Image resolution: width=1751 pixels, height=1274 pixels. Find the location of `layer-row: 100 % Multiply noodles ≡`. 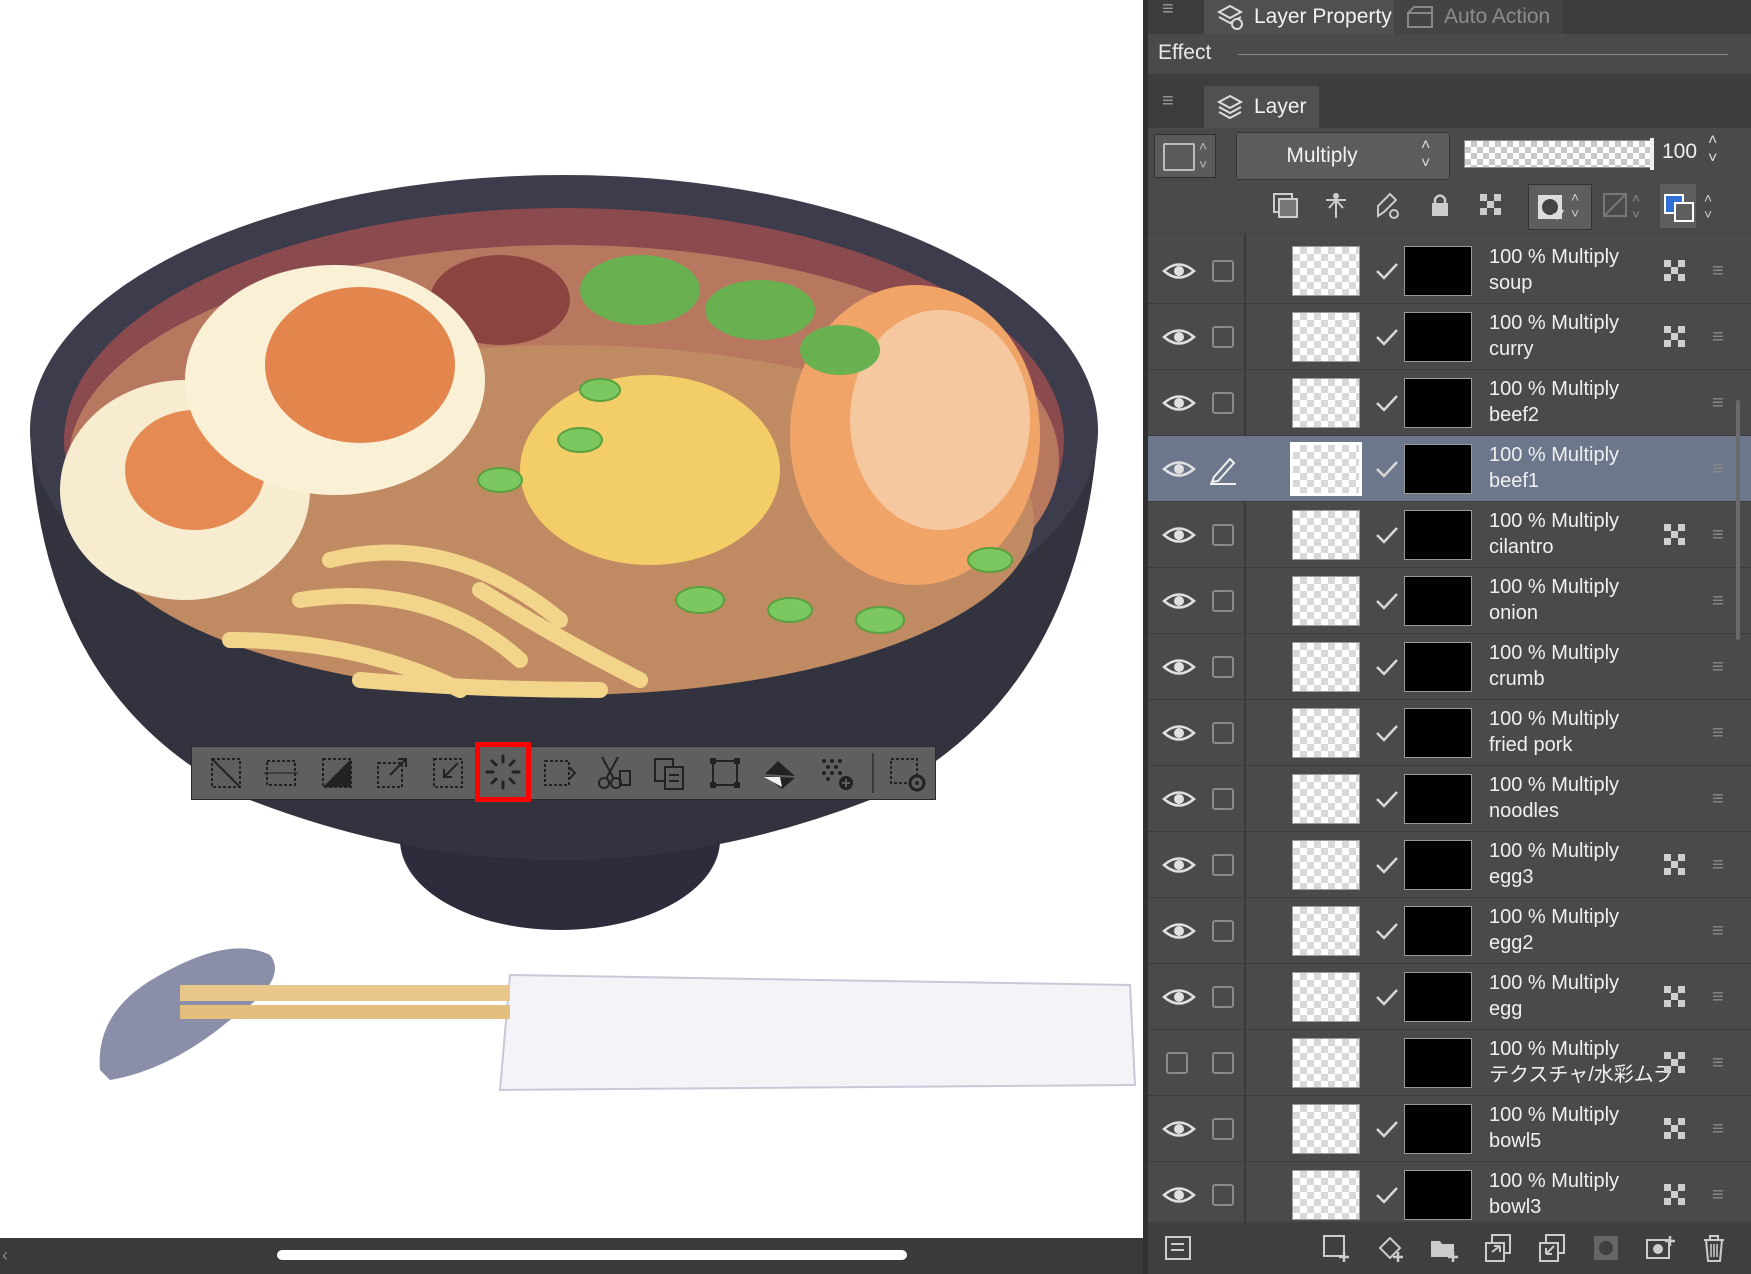

layer-row: 100 % Multiply noodles ≡ is located at coordinates (1449, 799).